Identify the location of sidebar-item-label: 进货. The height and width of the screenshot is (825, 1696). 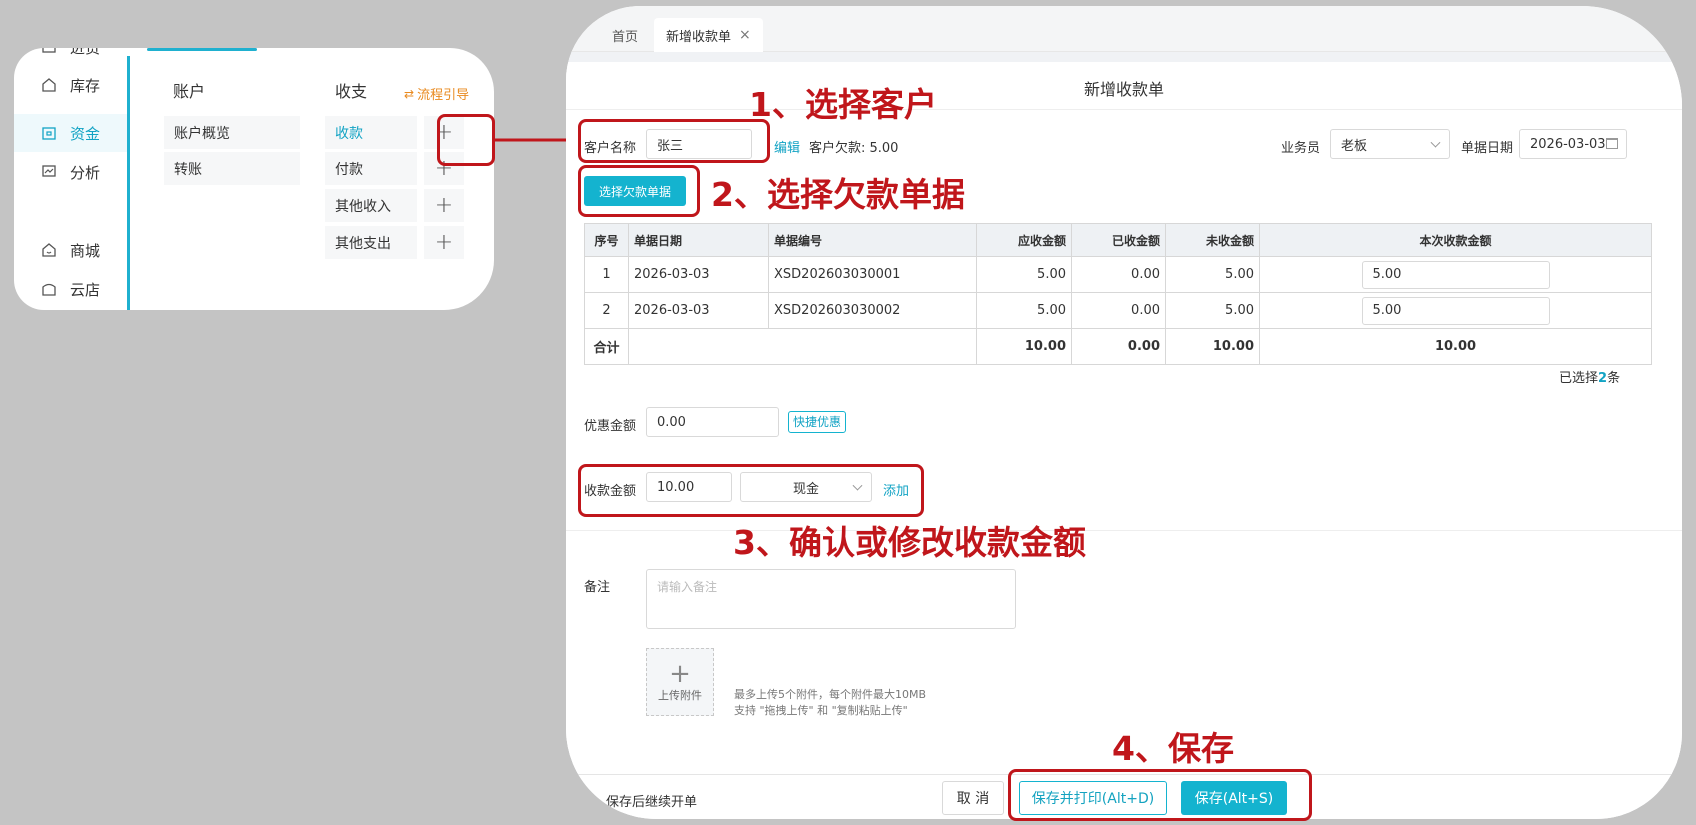
(85, 53).